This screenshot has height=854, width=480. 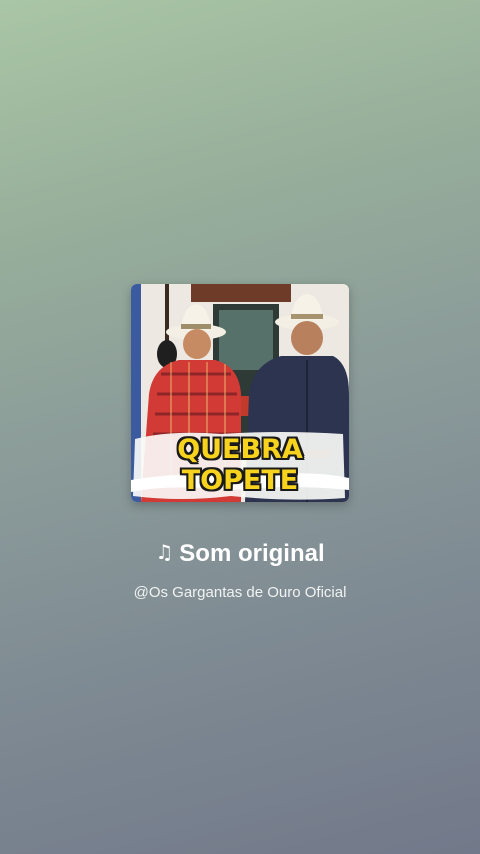 I want to click on sound-title: ♫ Som original, so click(x=240, y=554).